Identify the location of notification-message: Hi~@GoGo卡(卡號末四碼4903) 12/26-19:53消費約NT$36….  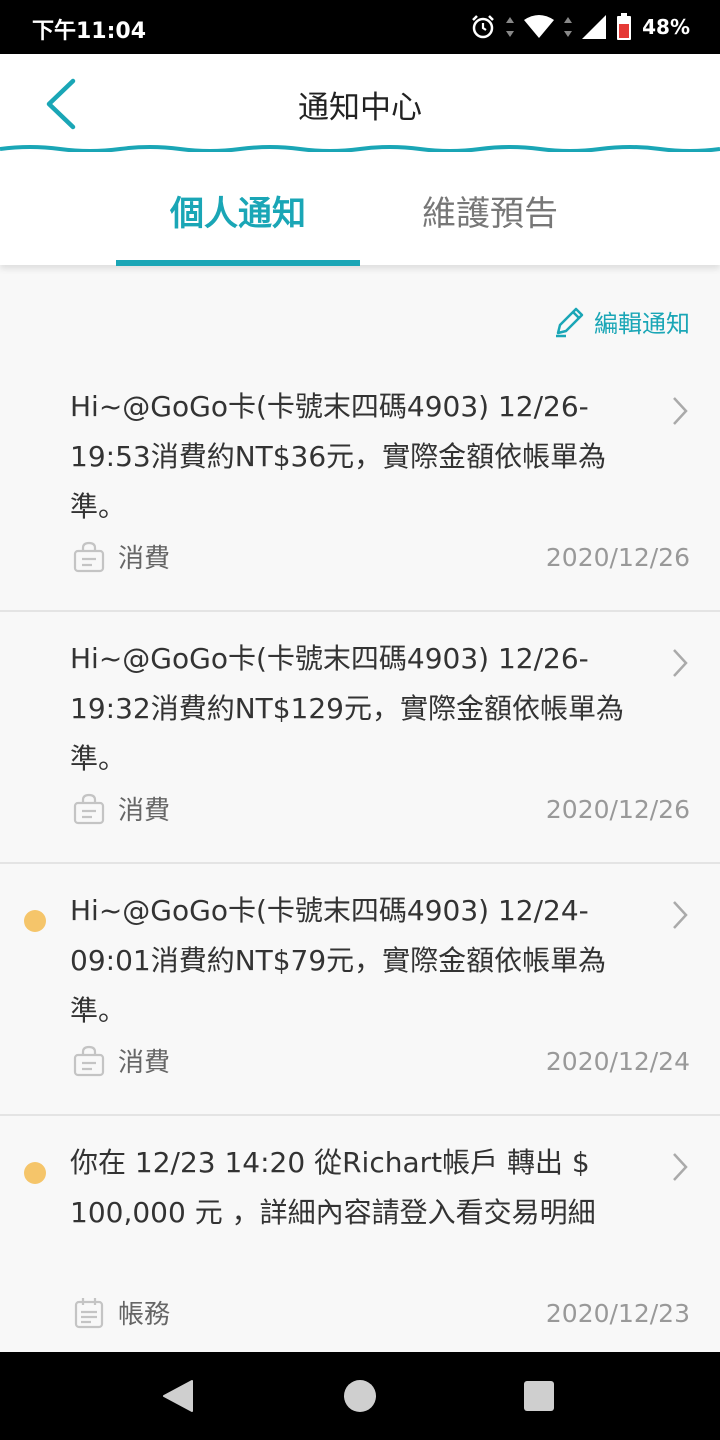
(338, 456).